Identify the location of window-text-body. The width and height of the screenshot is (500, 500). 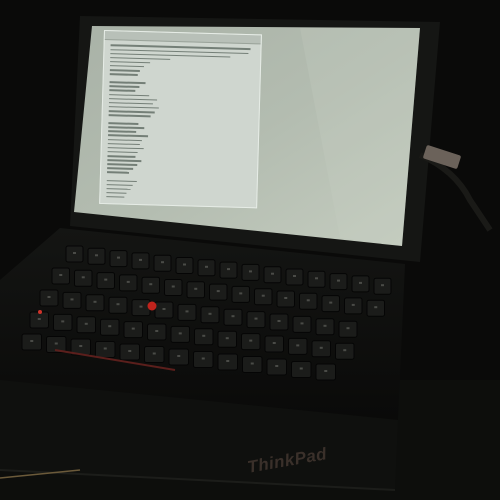
(180, 121).